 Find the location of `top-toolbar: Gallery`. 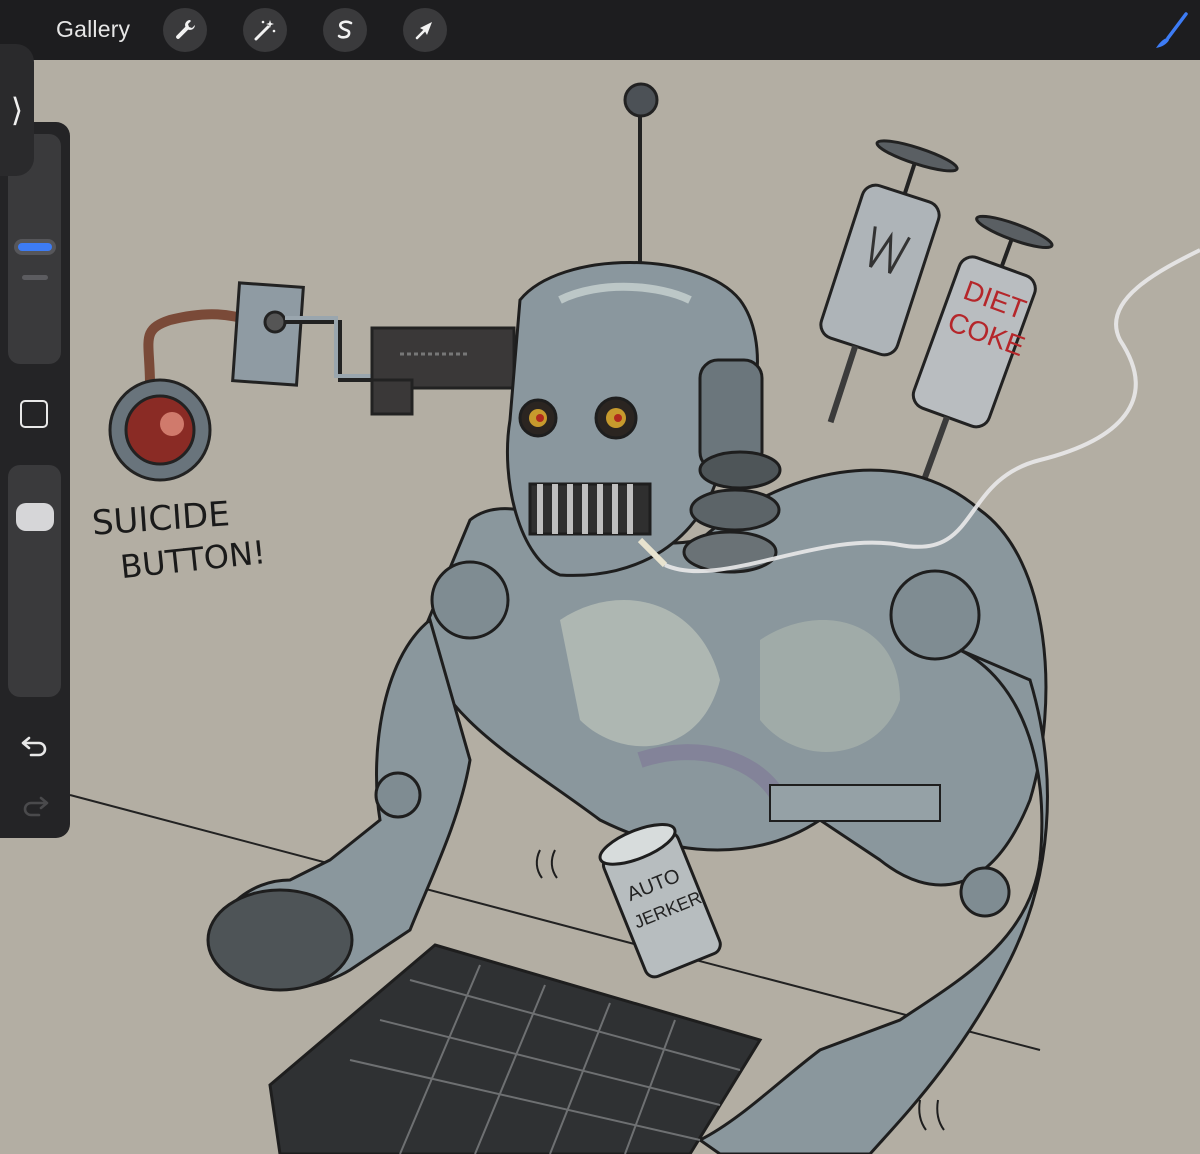

top-toolbar: Gallery is located at coordinates (600, 30).